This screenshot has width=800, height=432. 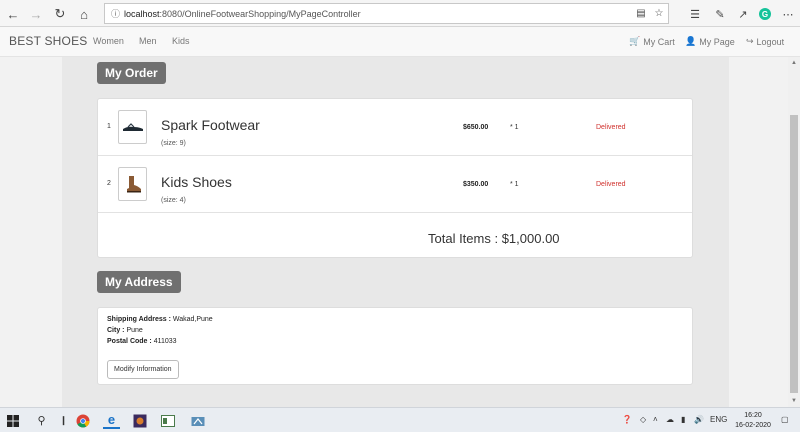 I want to click on sandal-icon, so click(x=132, y=127).